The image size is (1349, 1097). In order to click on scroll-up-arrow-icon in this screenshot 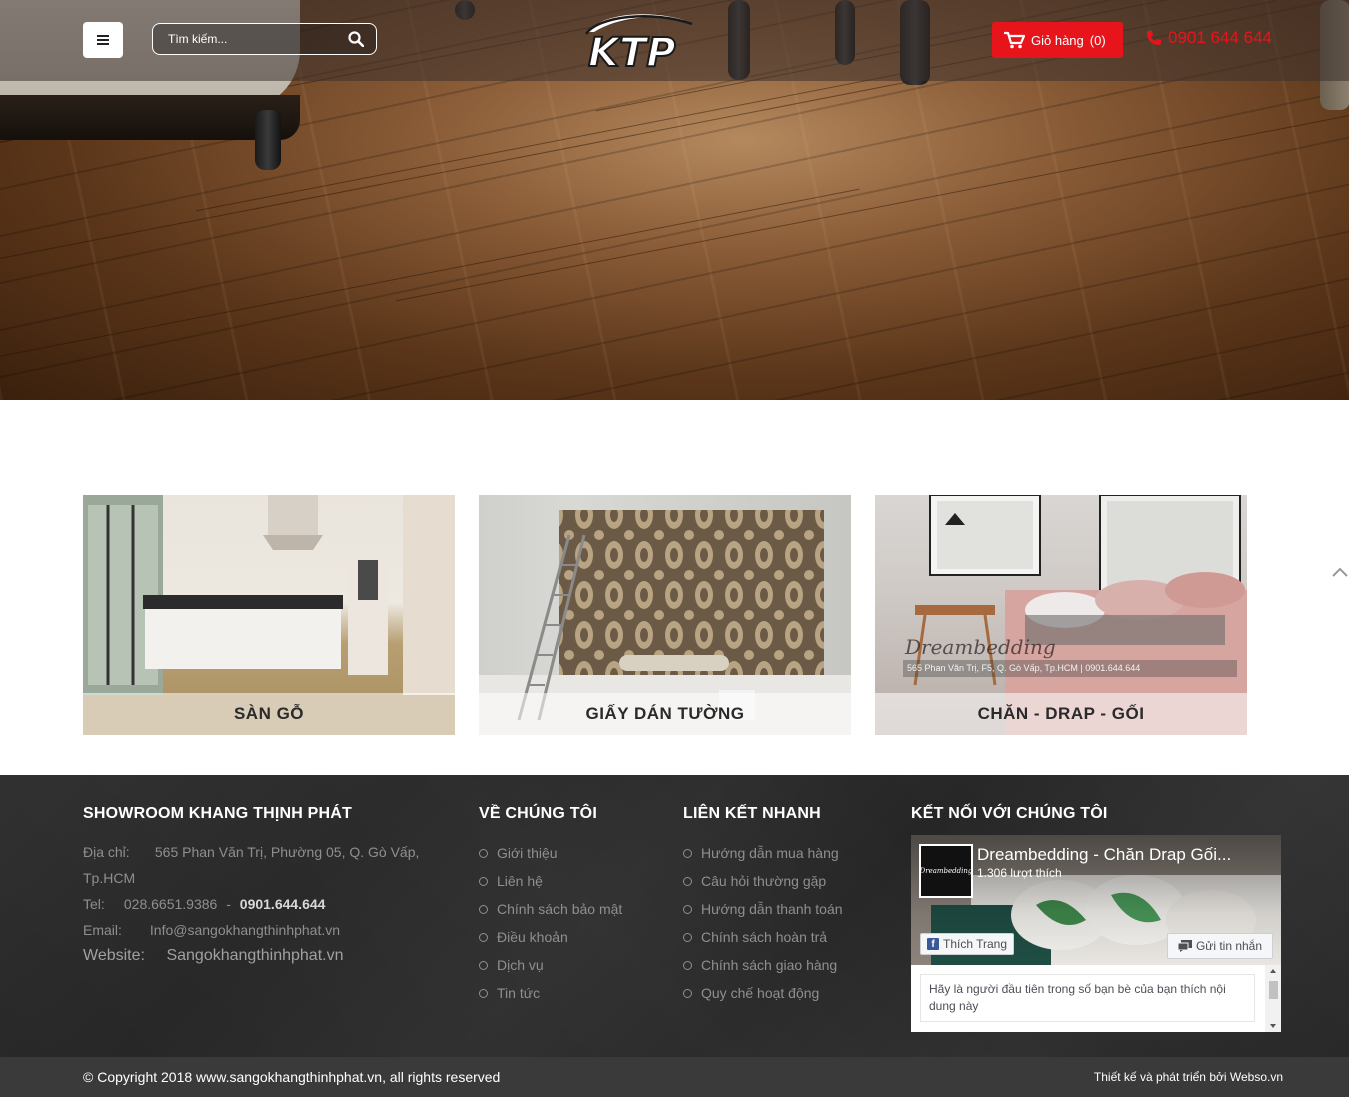, I will do `click(1273, 971)`.